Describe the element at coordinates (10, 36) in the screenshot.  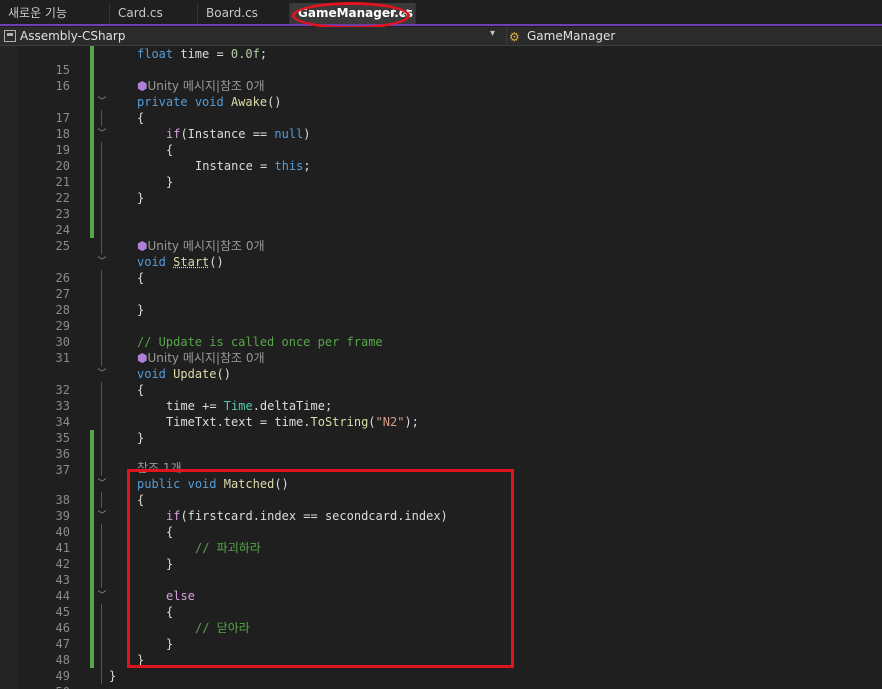
I see `csharp-project-icon` at that location.